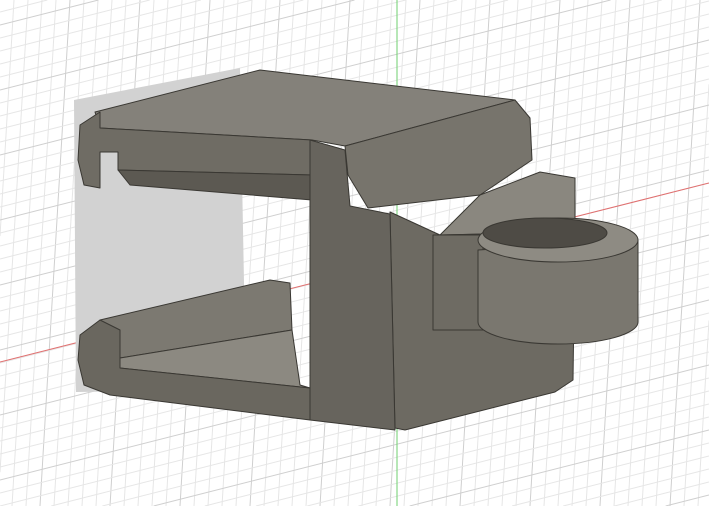 The image size is (709, 506). I want to click on ring-hole, so click(545, 233).